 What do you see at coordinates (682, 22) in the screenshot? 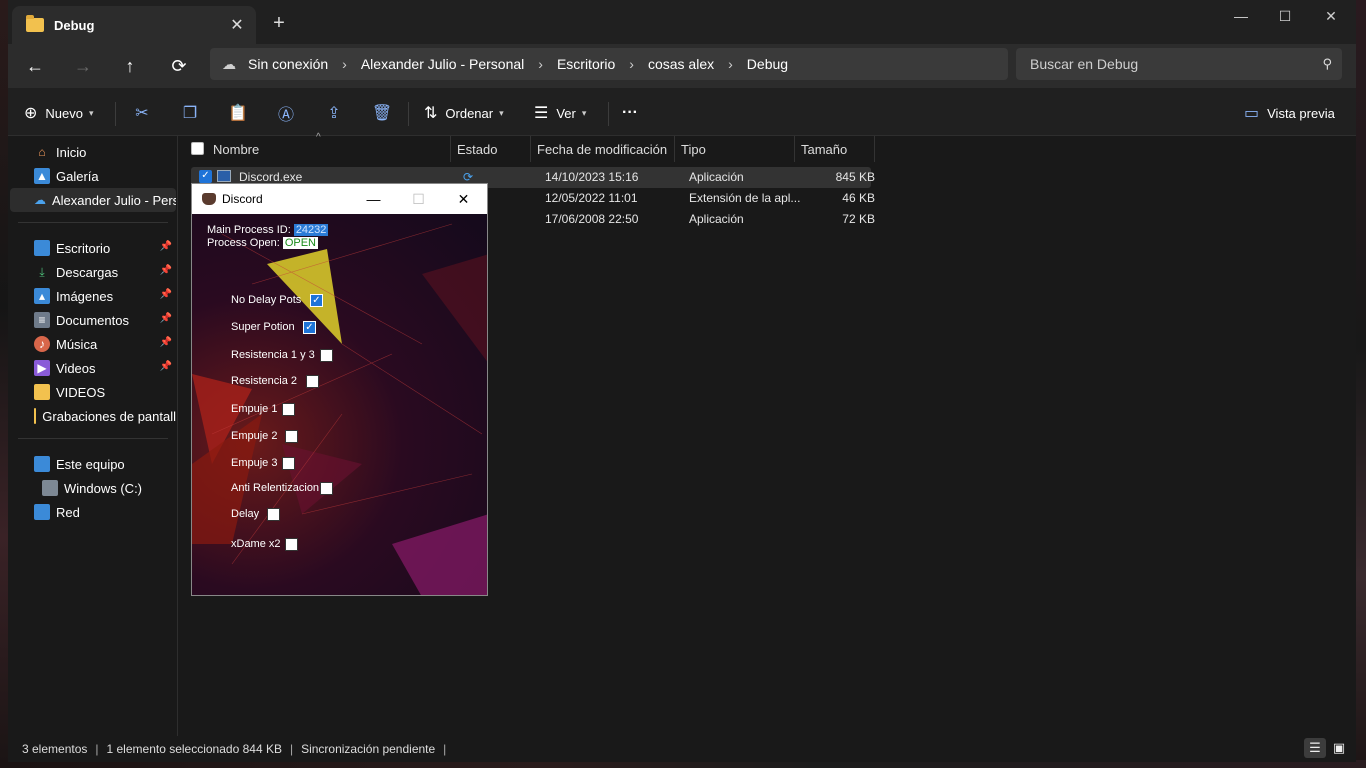
I see `title-bar: Debug ✕ + — ☐ ✕` at bounding box center [682, 22].